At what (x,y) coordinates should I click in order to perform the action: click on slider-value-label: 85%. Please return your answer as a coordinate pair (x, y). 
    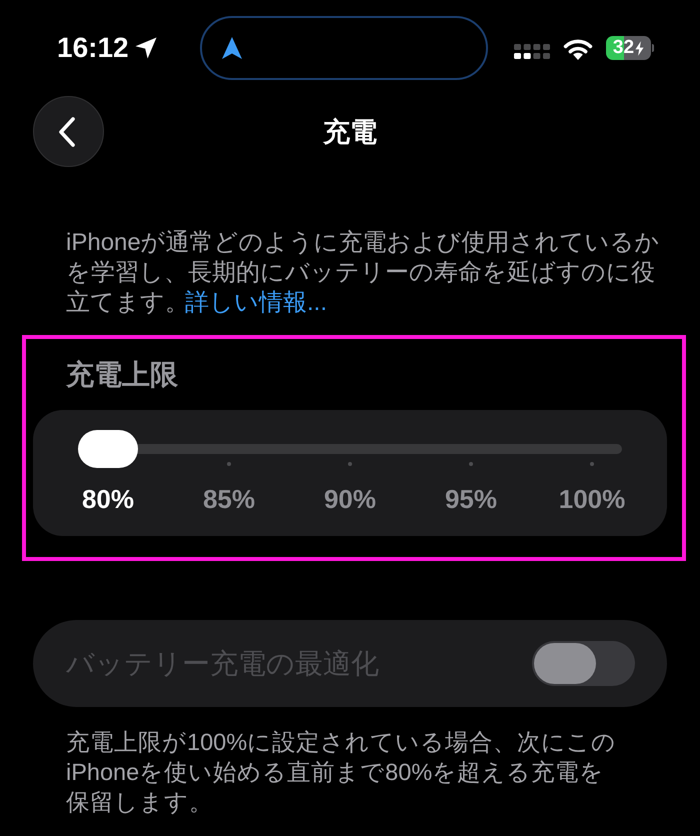
    Looking at the image, I should click on (229, 499).